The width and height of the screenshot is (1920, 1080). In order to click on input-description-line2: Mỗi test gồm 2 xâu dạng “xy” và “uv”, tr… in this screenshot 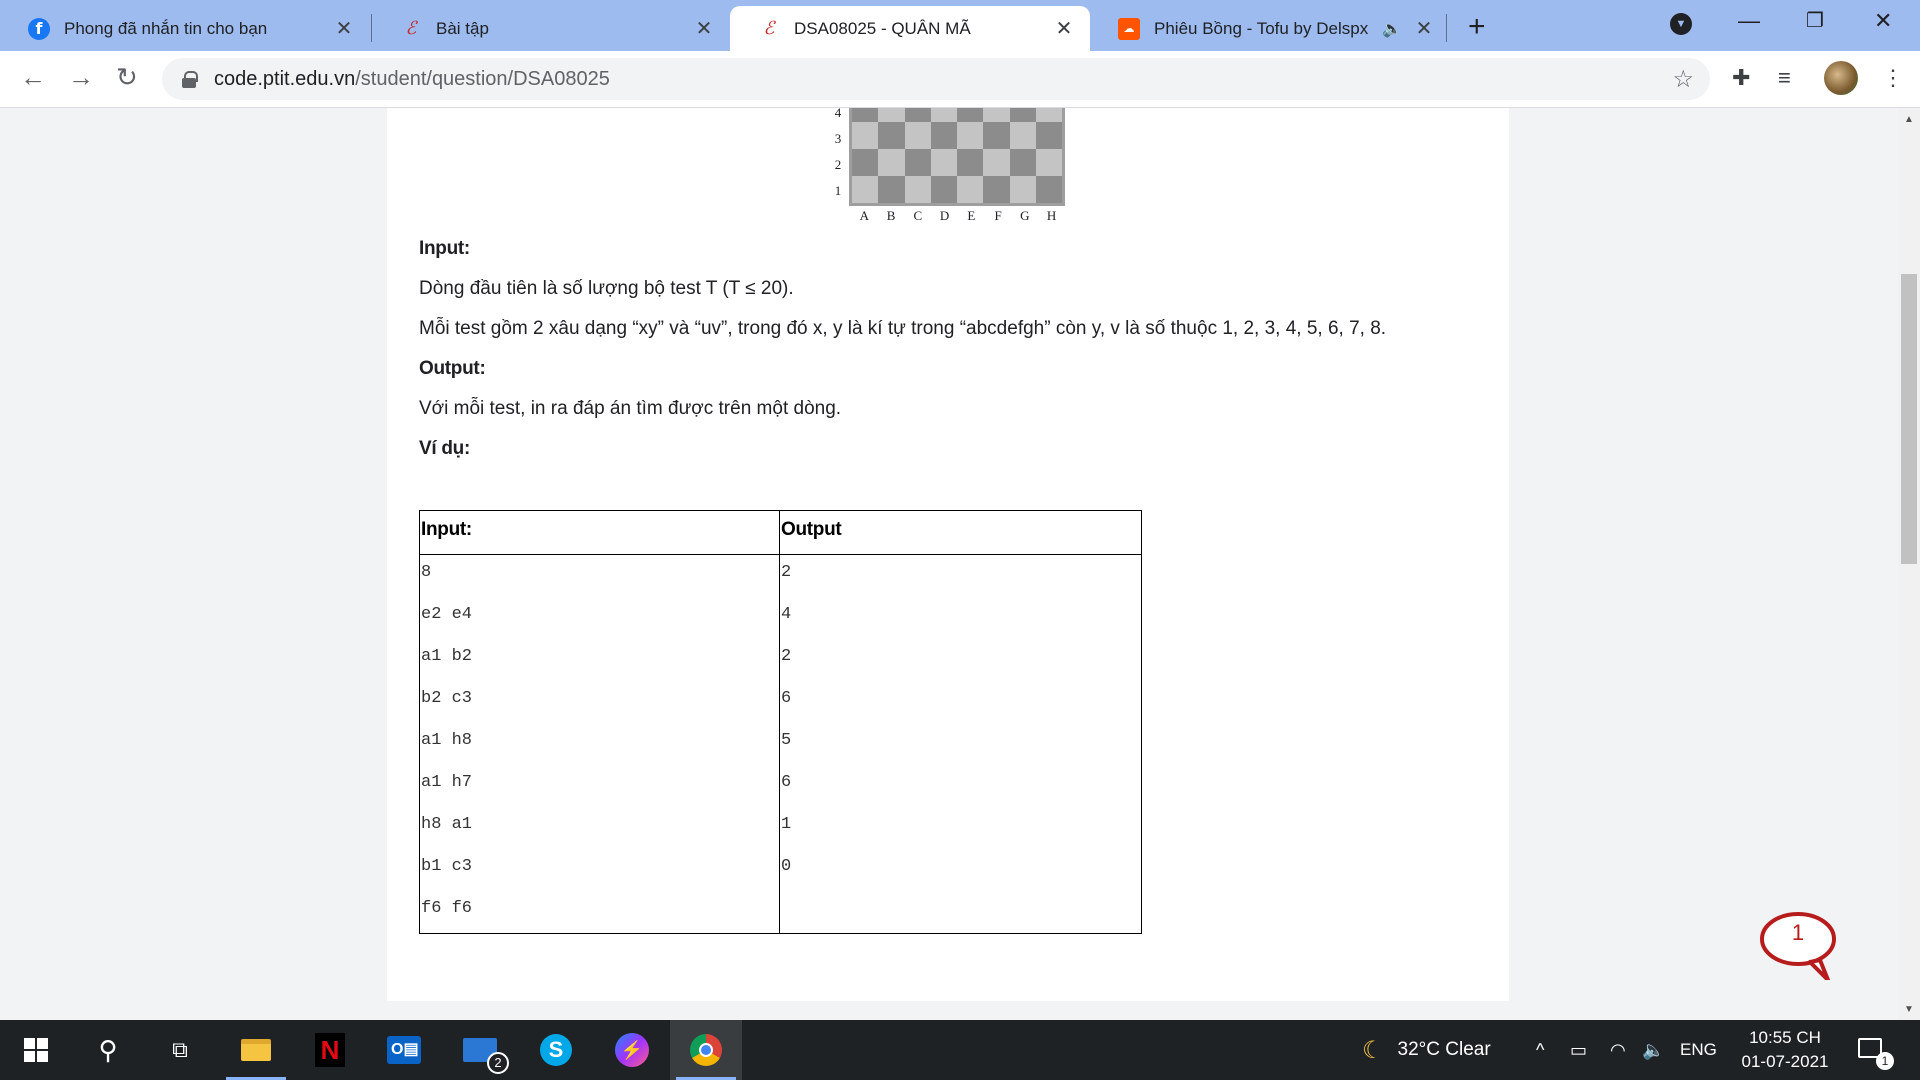, I will do `click(903, 328)`.